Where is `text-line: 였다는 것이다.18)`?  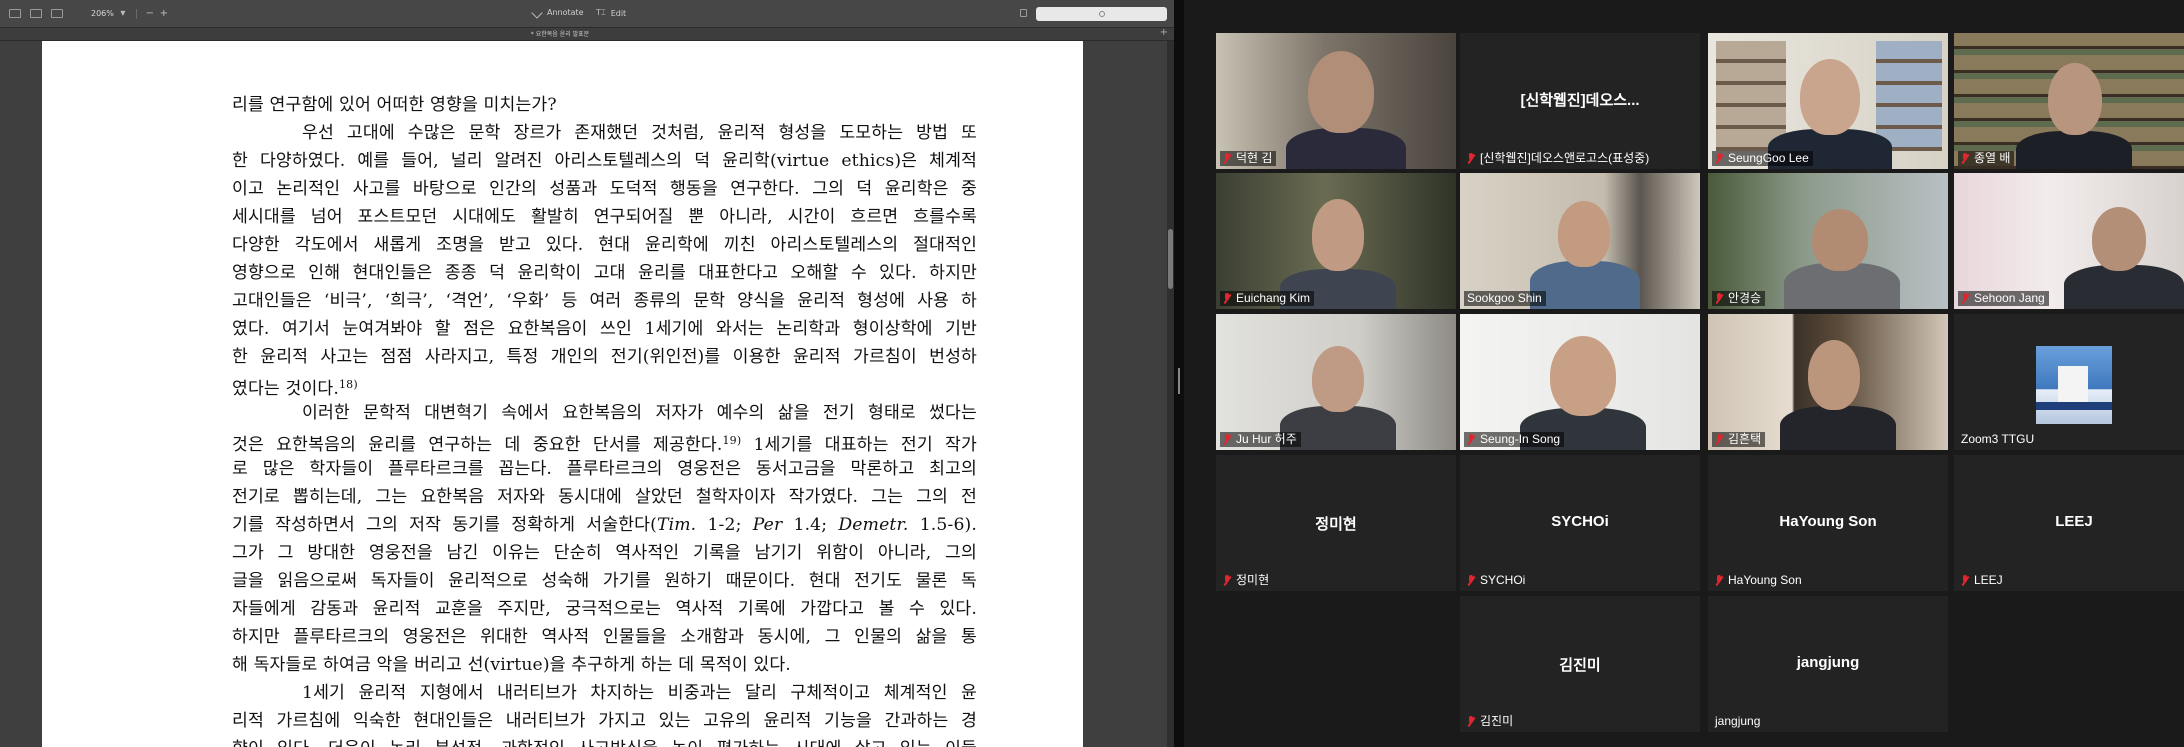 text-line: 였다는 것이다.18) is located at coordinates (604, 385).